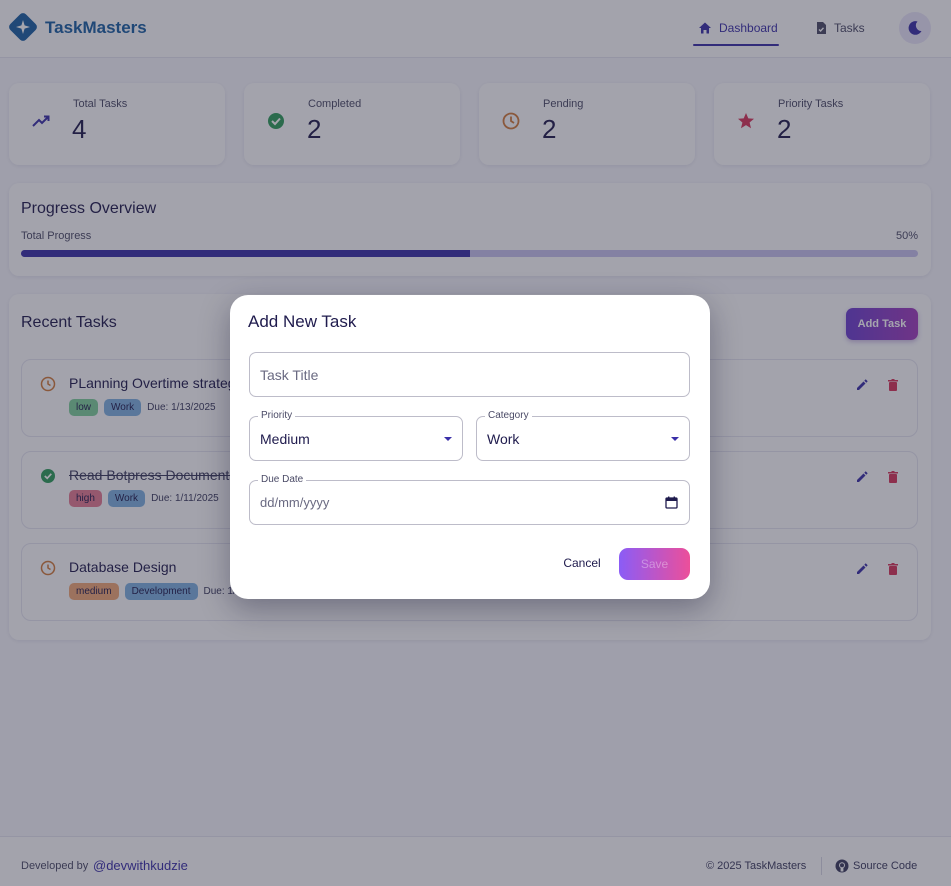 The width and height of the screenshot is (951, 886). What do you see at coordinates (503, 438) in the screenshot?
I see `category-value: Work` at bounding box center [503, 438].